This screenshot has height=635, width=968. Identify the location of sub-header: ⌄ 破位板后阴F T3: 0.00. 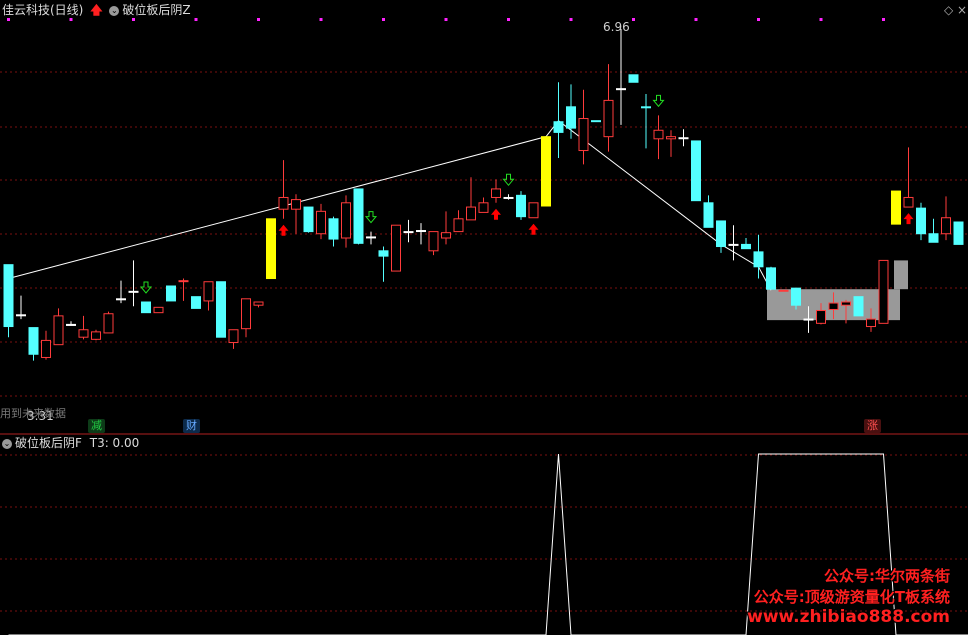
(70, 443).